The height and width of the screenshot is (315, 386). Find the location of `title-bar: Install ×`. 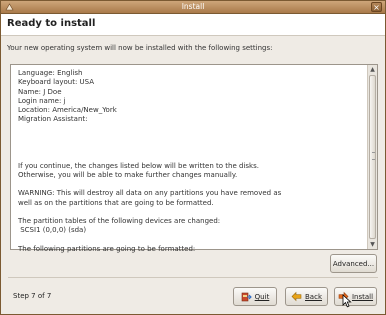

title-bar: Install × is located at coordinates (193, 7).